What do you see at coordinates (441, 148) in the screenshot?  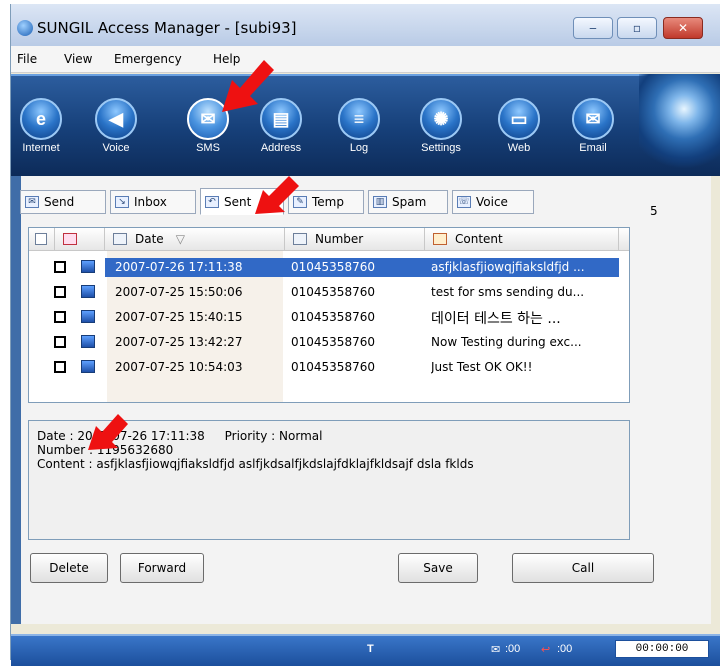 I see `toolbar-label: Settings` at bounding box center [441, 148].